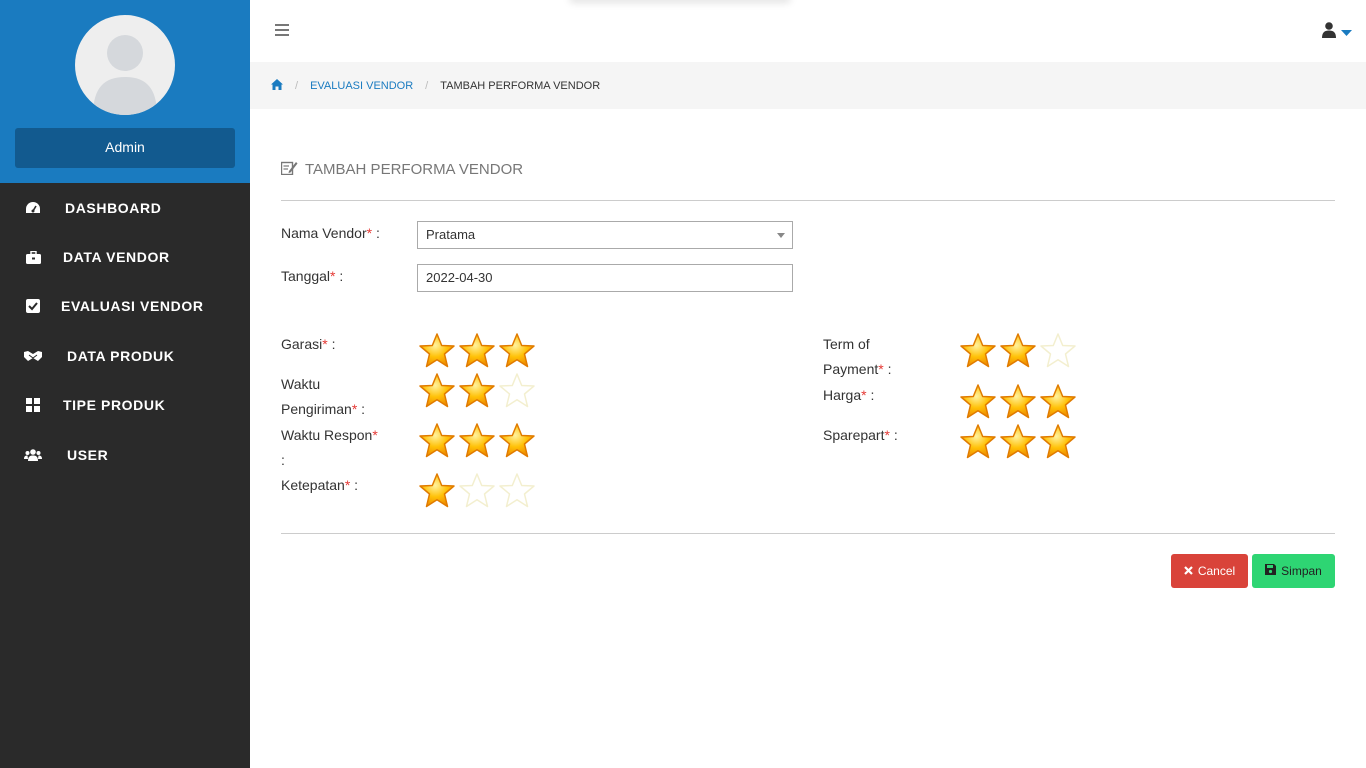 The image size is (1366, 768). Describe the element at coordinates (308, 344) in the screenshot. I see `garasi-label: Garasi* :` at that location.